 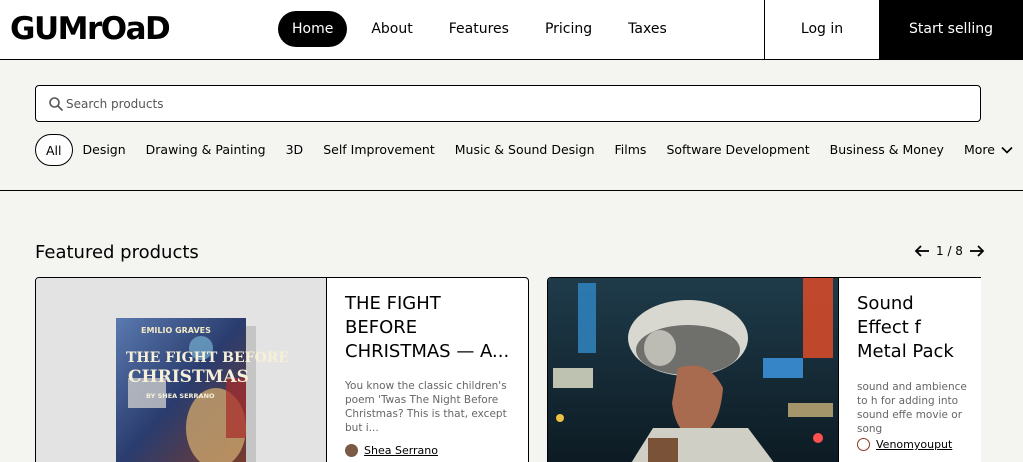 I want to click on cover-title-2: CHRISTMAS, so click(x=188, y=377).